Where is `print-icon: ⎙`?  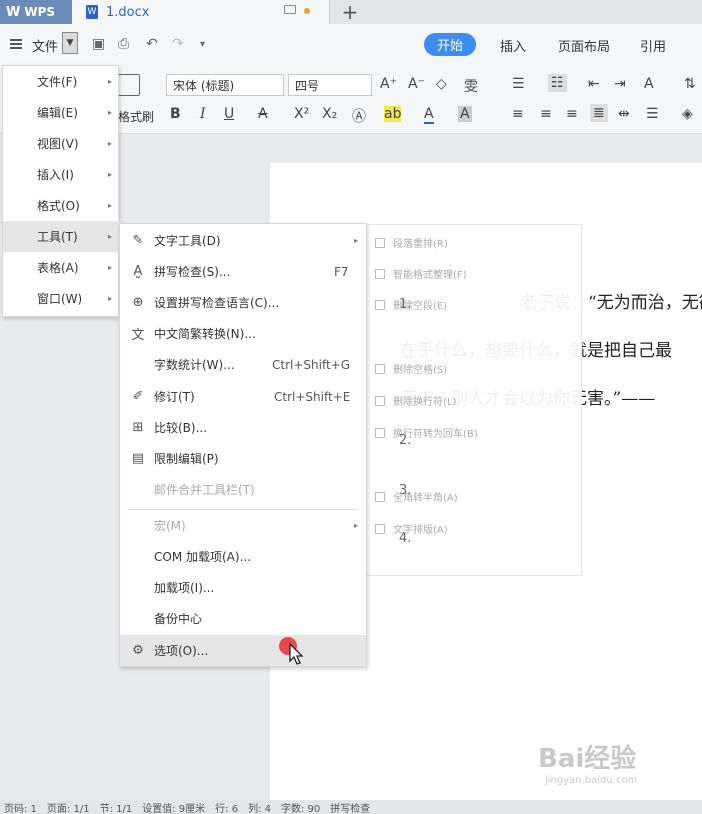 print-icon: ⎙ is located at coordinates (123, 44).